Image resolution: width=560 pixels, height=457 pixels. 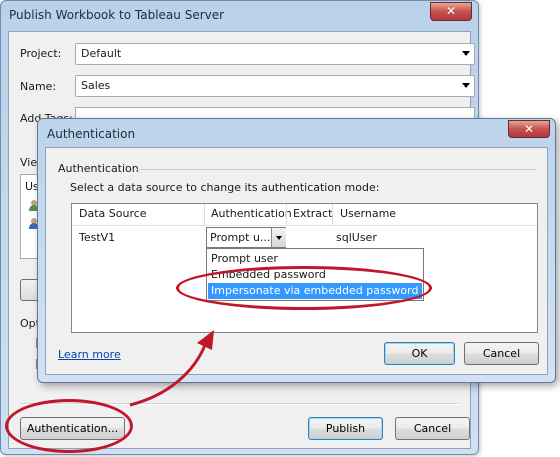 I want to click on publish-button: Publish, so click(x=345, y=428).